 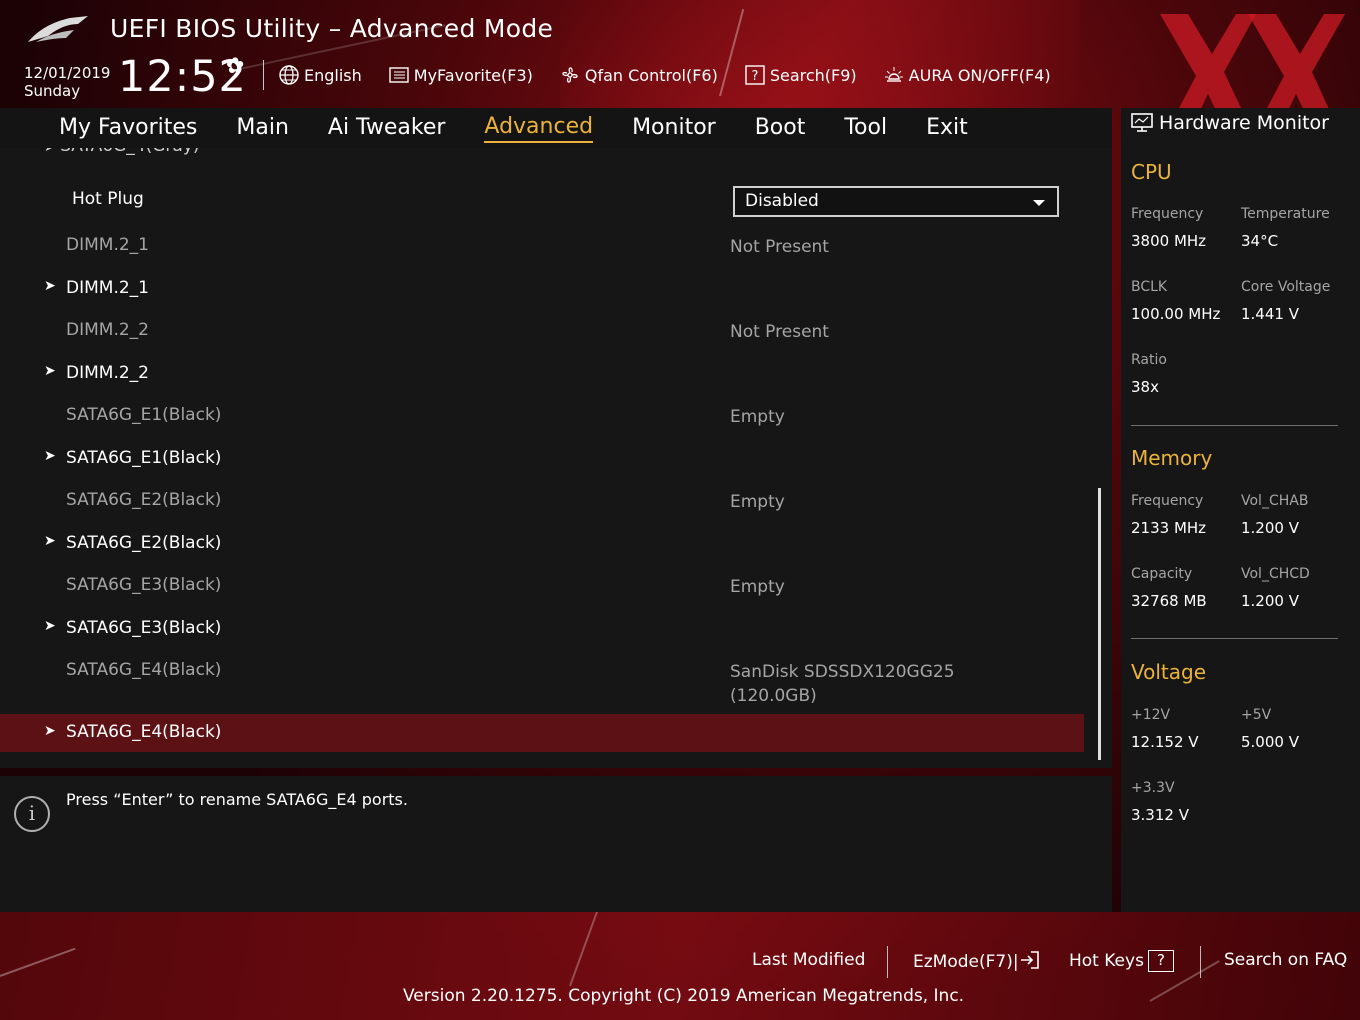 What do you see at coordinates (333, 75) in the screenshot?
I see `language-label: English` at bounding box center [333, 75].